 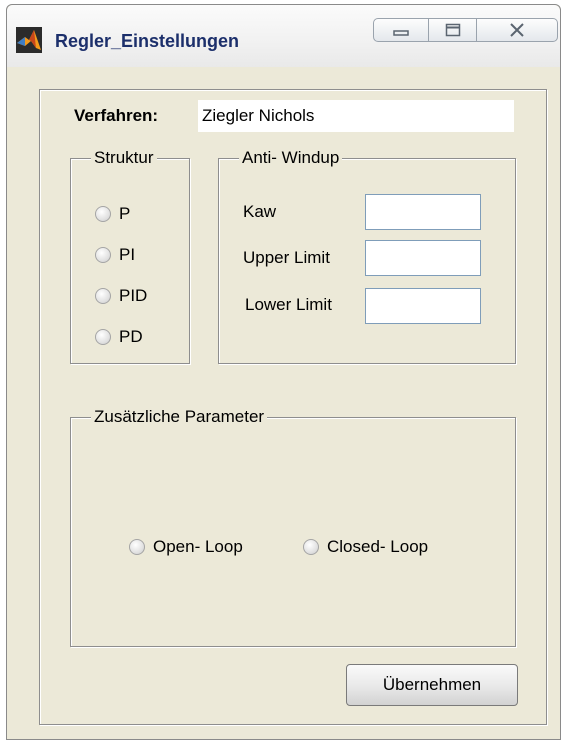 What do you see at coordinates (401, 33) in the screenshot?
I see `minimize-icon` at bounding box center [401, 33].